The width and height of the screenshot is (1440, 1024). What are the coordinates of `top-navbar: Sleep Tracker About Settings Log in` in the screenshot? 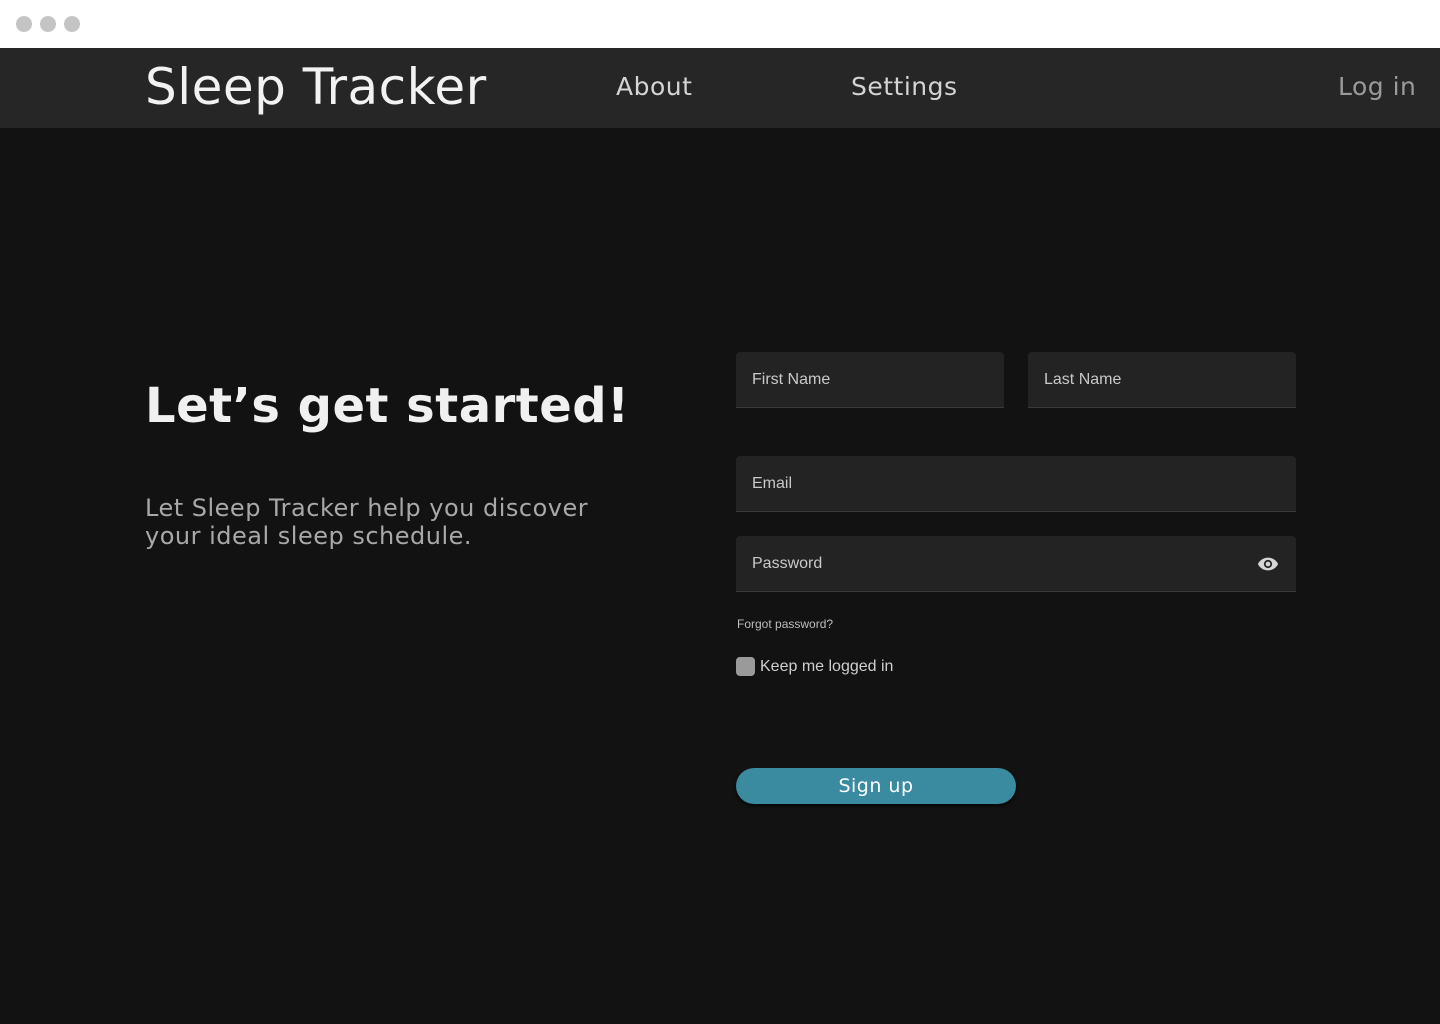 It's located at (720, 88).